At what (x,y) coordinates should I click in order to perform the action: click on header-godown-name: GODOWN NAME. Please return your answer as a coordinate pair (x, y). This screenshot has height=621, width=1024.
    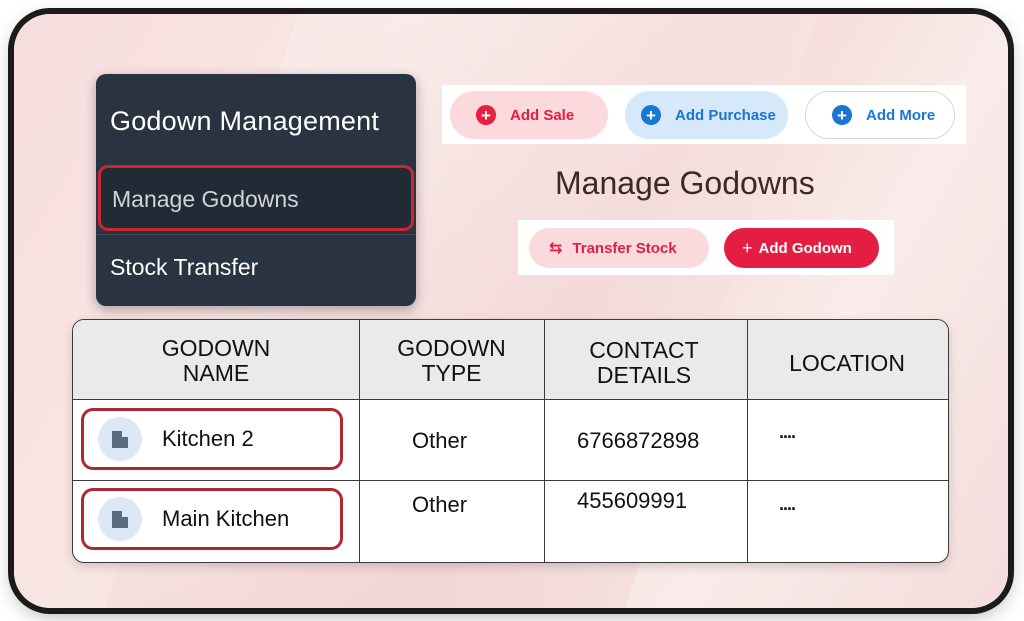
    Looking at the image, I should click on (216, 360).